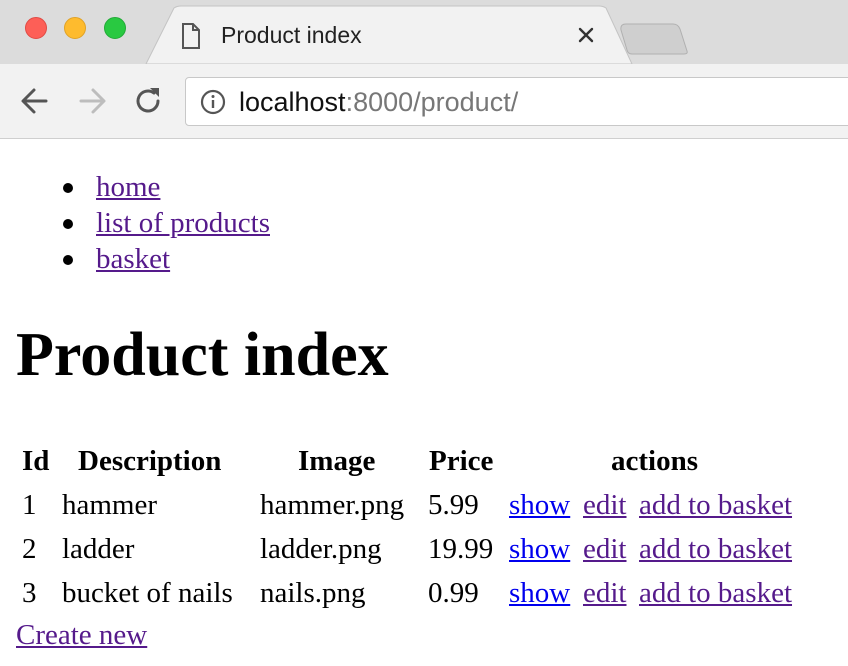 This screenshot has width=848, height=666. What do you see at coordinates (461, 461) in the screenshot?
I see `header-price: Price` at bounding box center [461, 461].